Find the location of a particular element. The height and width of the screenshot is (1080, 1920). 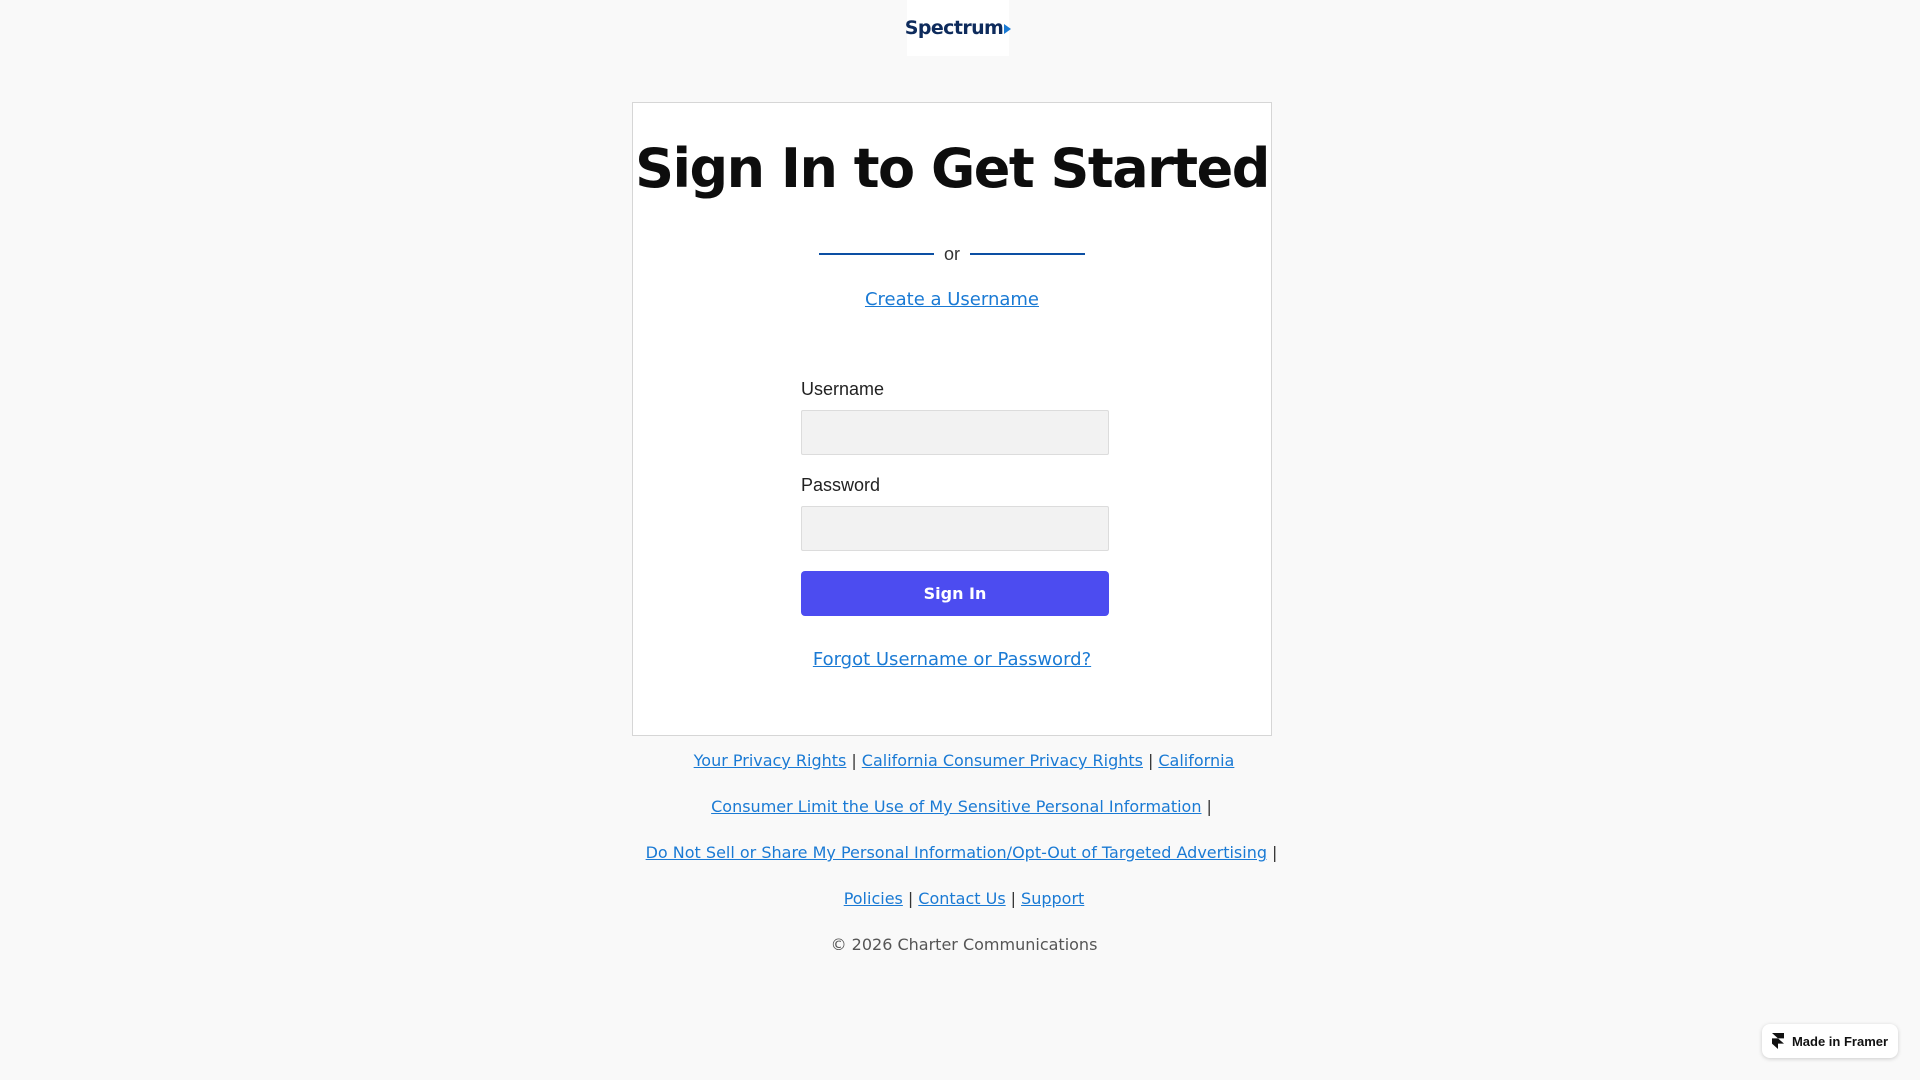

password-label: Password is located at coordinates (841, 485).